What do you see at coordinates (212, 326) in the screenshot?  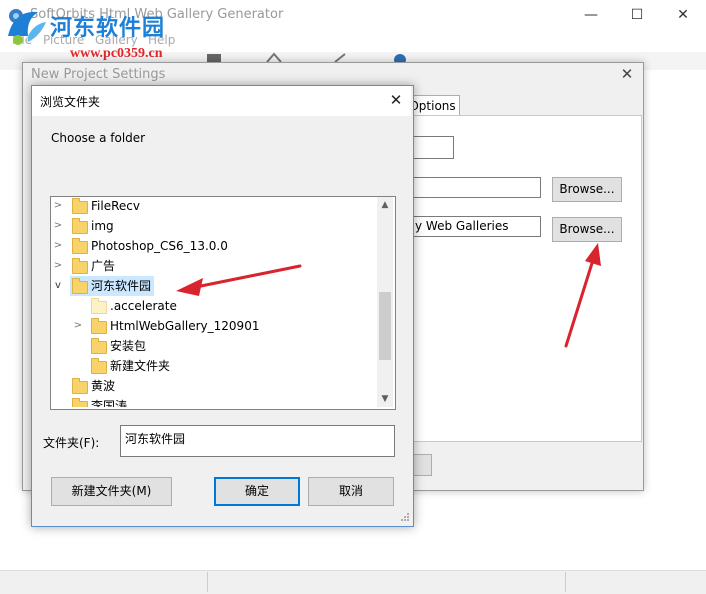 I see `tree-item-htmlwebgallery: > HtmlWebGallery_120901` at bounding box center [212, 326].